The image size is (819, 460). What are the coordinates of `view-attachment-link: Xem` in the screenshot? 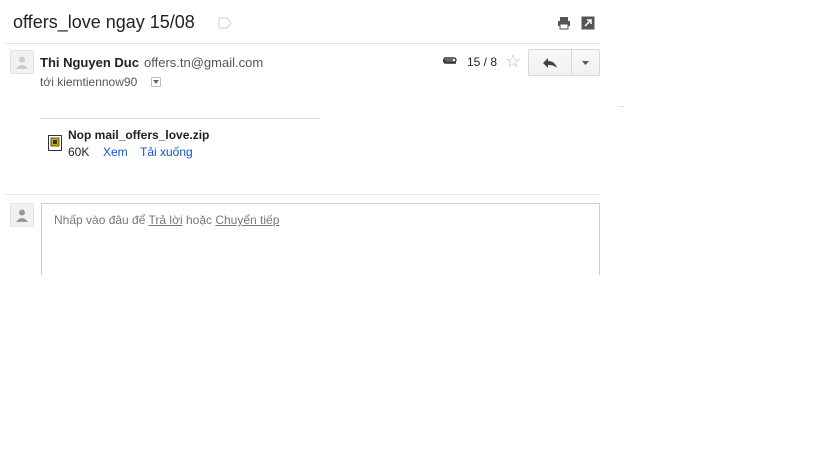 It's located at (115, 152).